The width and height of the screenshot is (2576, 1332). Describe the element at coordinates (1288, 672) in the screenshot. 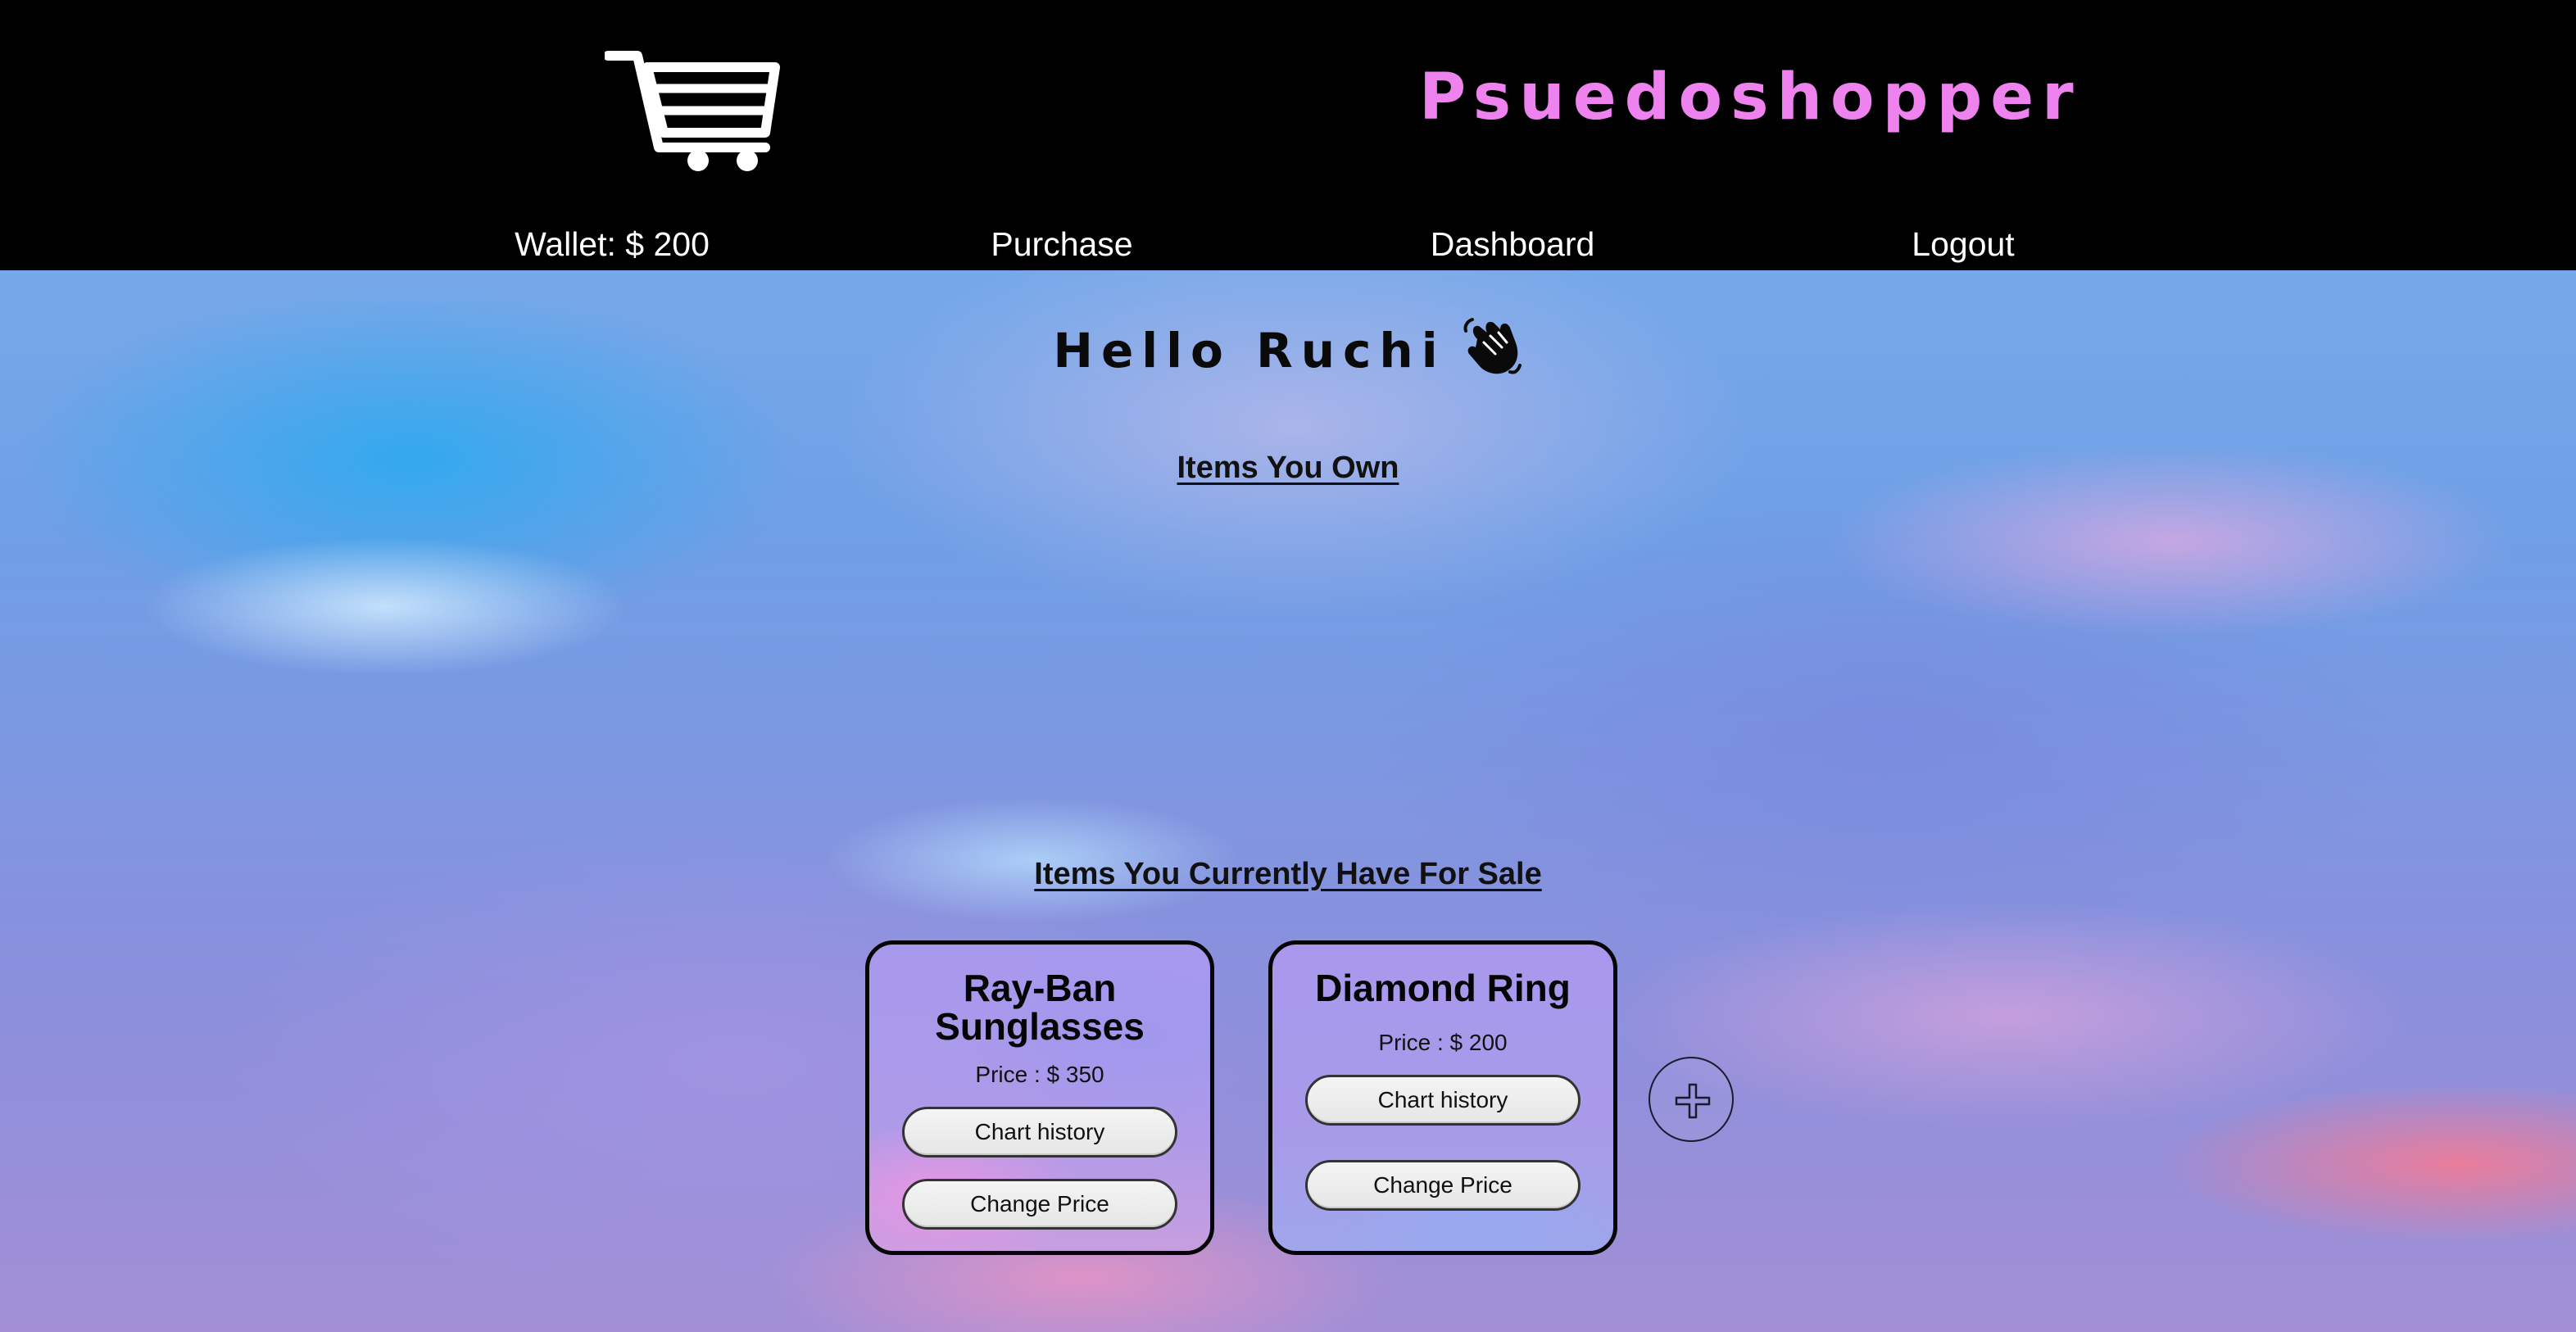

I see `owned-items-list` at that location.